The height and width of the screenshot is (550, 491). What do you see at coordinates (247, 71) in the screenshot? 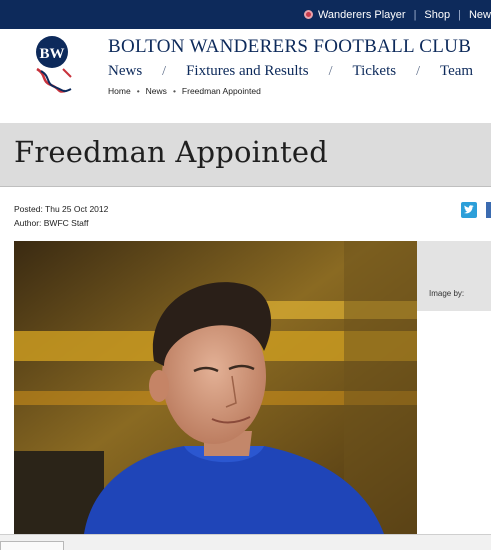
I see `nav-item-fixtures-results: Fixtures and Results` at bounding box center [247, 71].